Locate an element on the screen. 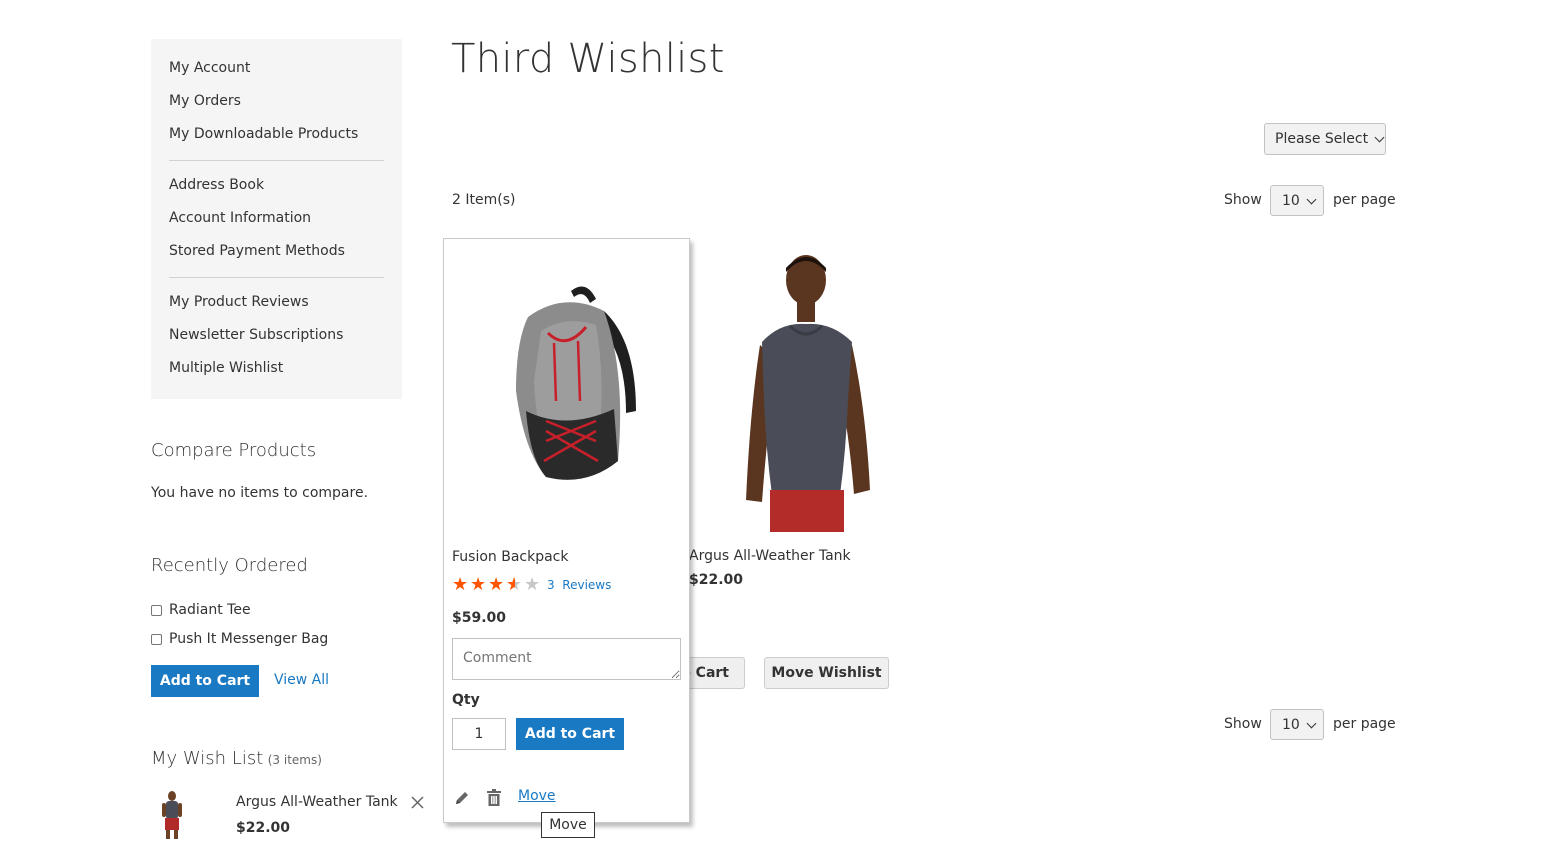 This screenshot has height=844, width=1562. recently-ordered-item: Push It Messenger Bag is located at coordinates (239, 639).